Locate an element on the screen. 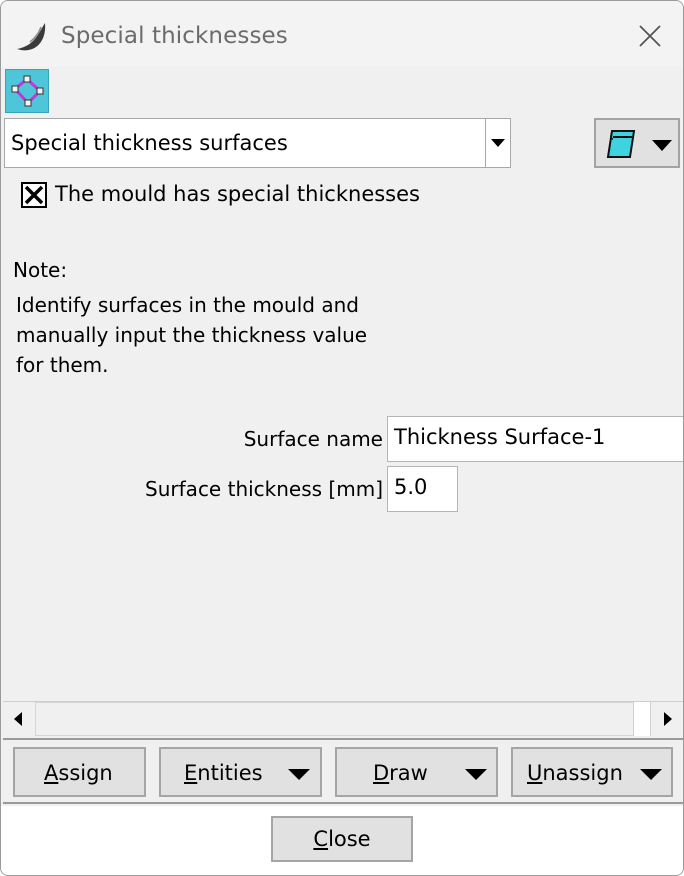  draw-button: Draw is located at coordinates (416, 772).